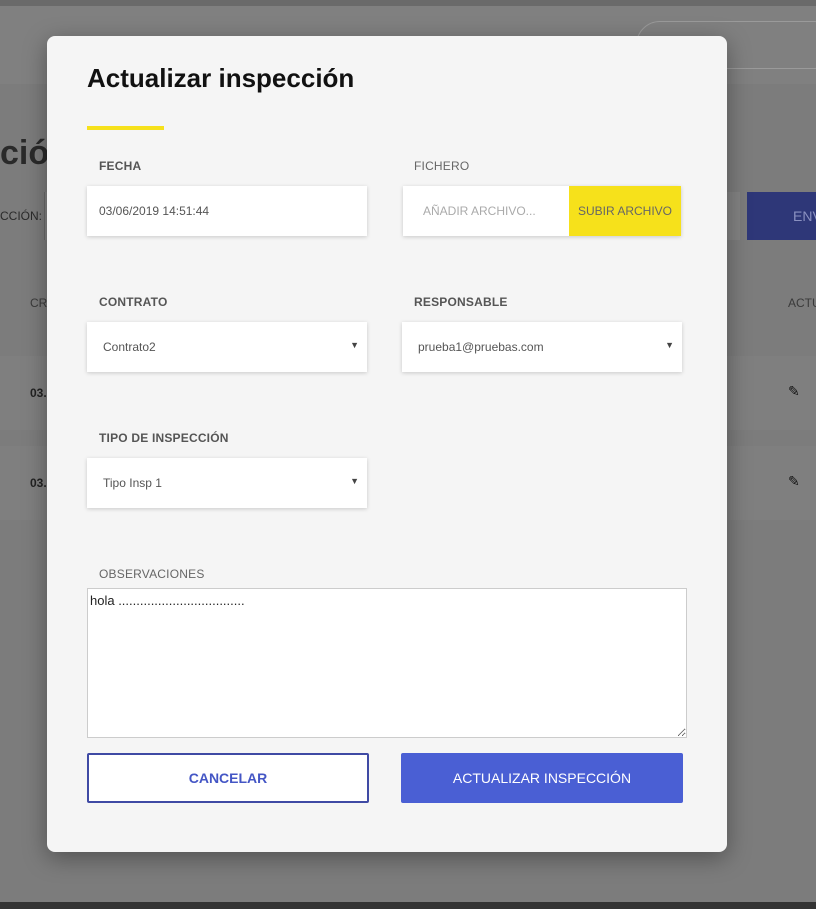 The height and width of the screenshot is (909, 816). Describe the element at coordinates (227, 483) in the screenshot. I see `tipo-select: Tipo Insp 1 ▼` at that location.